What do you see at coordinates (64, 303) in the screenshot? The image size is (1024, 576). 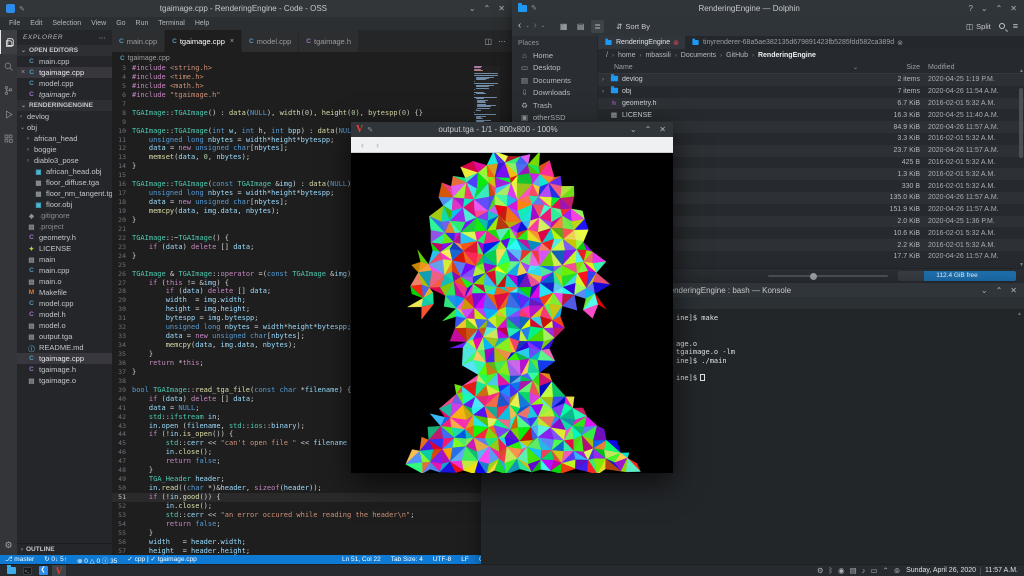 I see `tree-item-model-cpp: Cmodel.cpp` at bounding box center [64, 303].